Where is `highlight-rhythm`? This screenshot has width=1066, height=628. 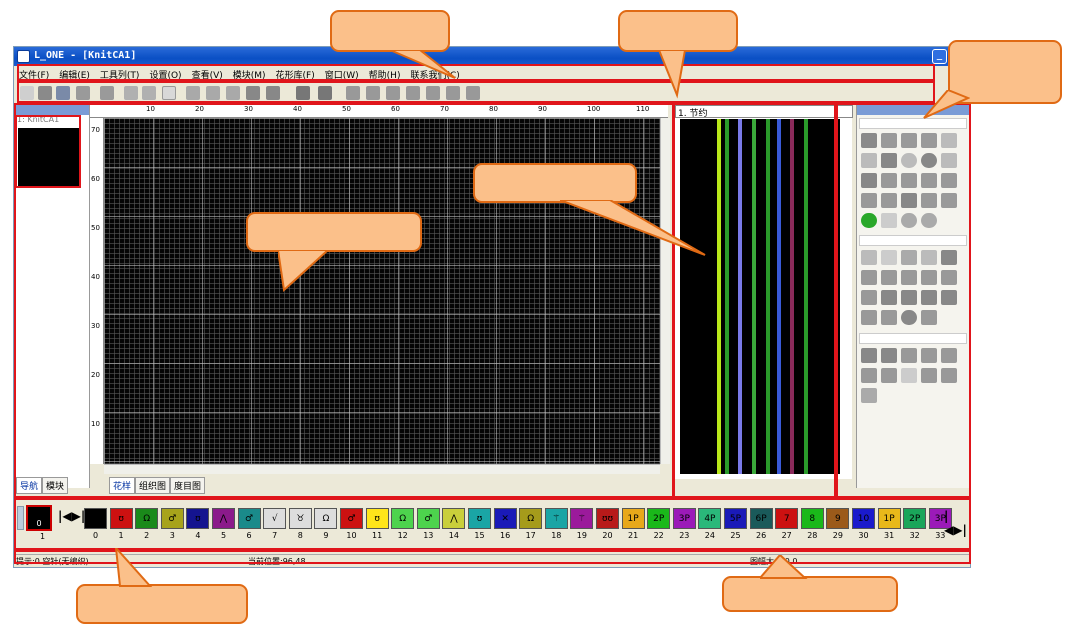
highlight-rhythm is located at coordinates (754, 300).